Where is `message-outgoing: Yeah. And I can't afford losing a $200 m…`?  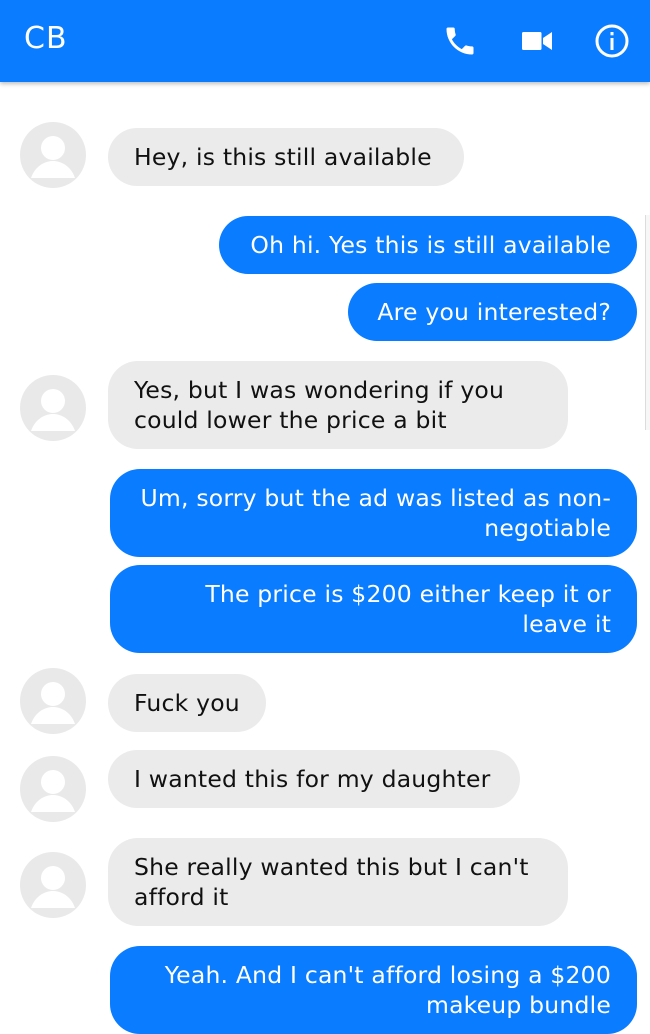
message-outgoing: Yeah. And I can't afford losing a $200 m… is located at coordinates (373, 990).